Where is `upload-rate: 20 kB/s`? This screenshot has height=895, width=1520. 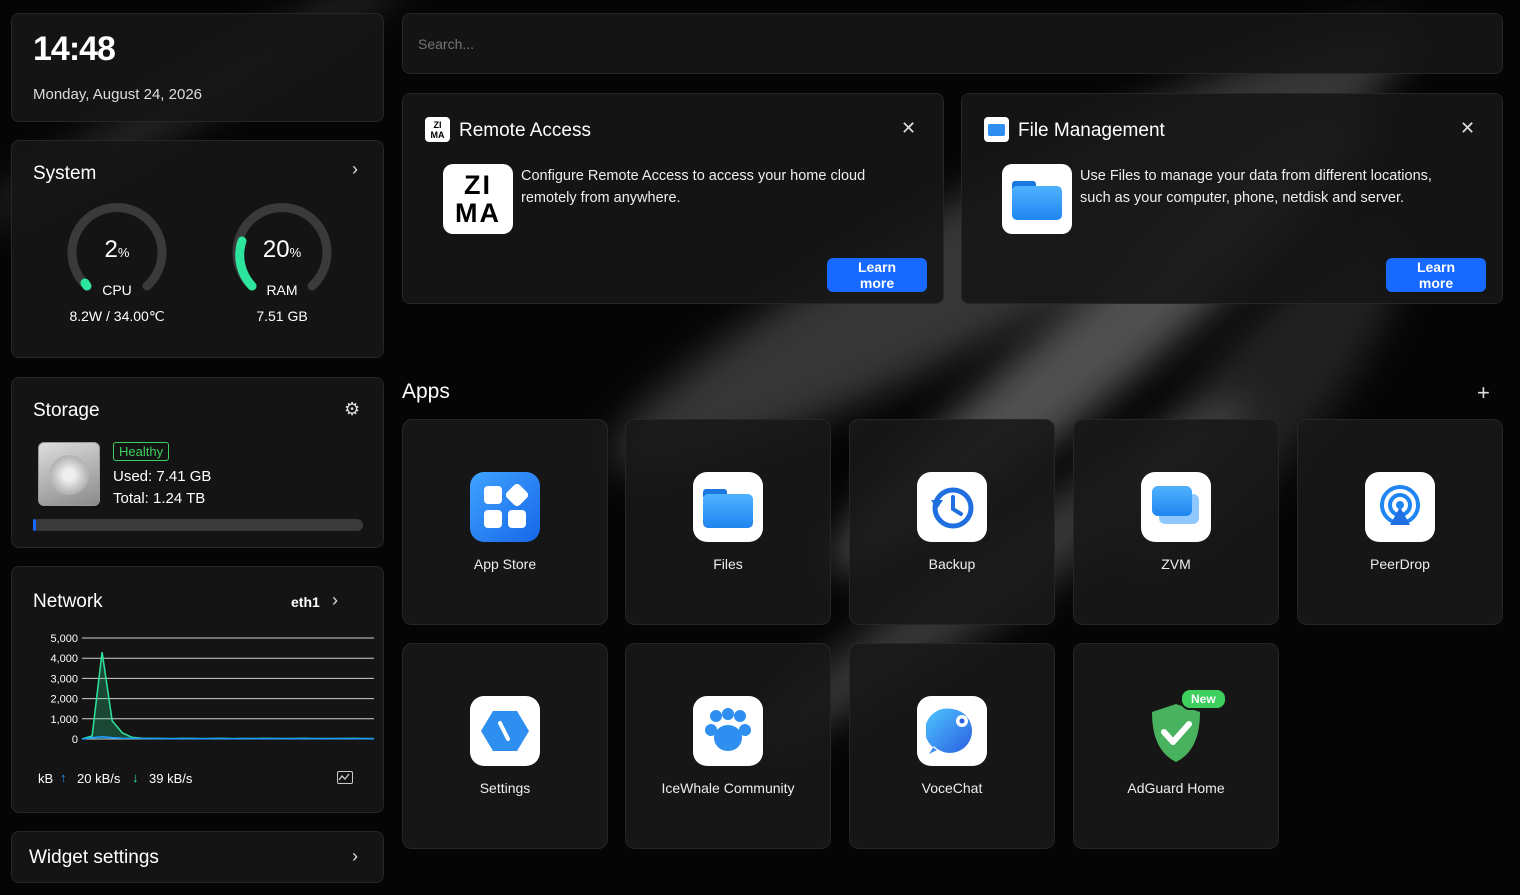
upload-rate: 20 kB/s is located at coordinates (99, 778).